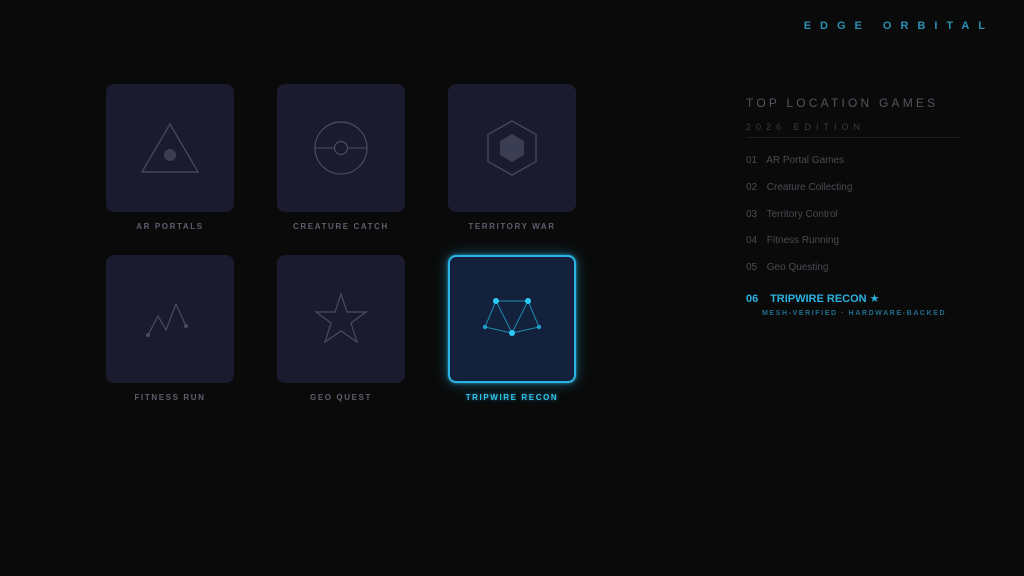 The height and width of the screenshot is (576, 1024). What do you see at coordinates (856, 215) in the screenshot?
I see `rank-item: 03 Territory Control` at bounding box center [856, 215].